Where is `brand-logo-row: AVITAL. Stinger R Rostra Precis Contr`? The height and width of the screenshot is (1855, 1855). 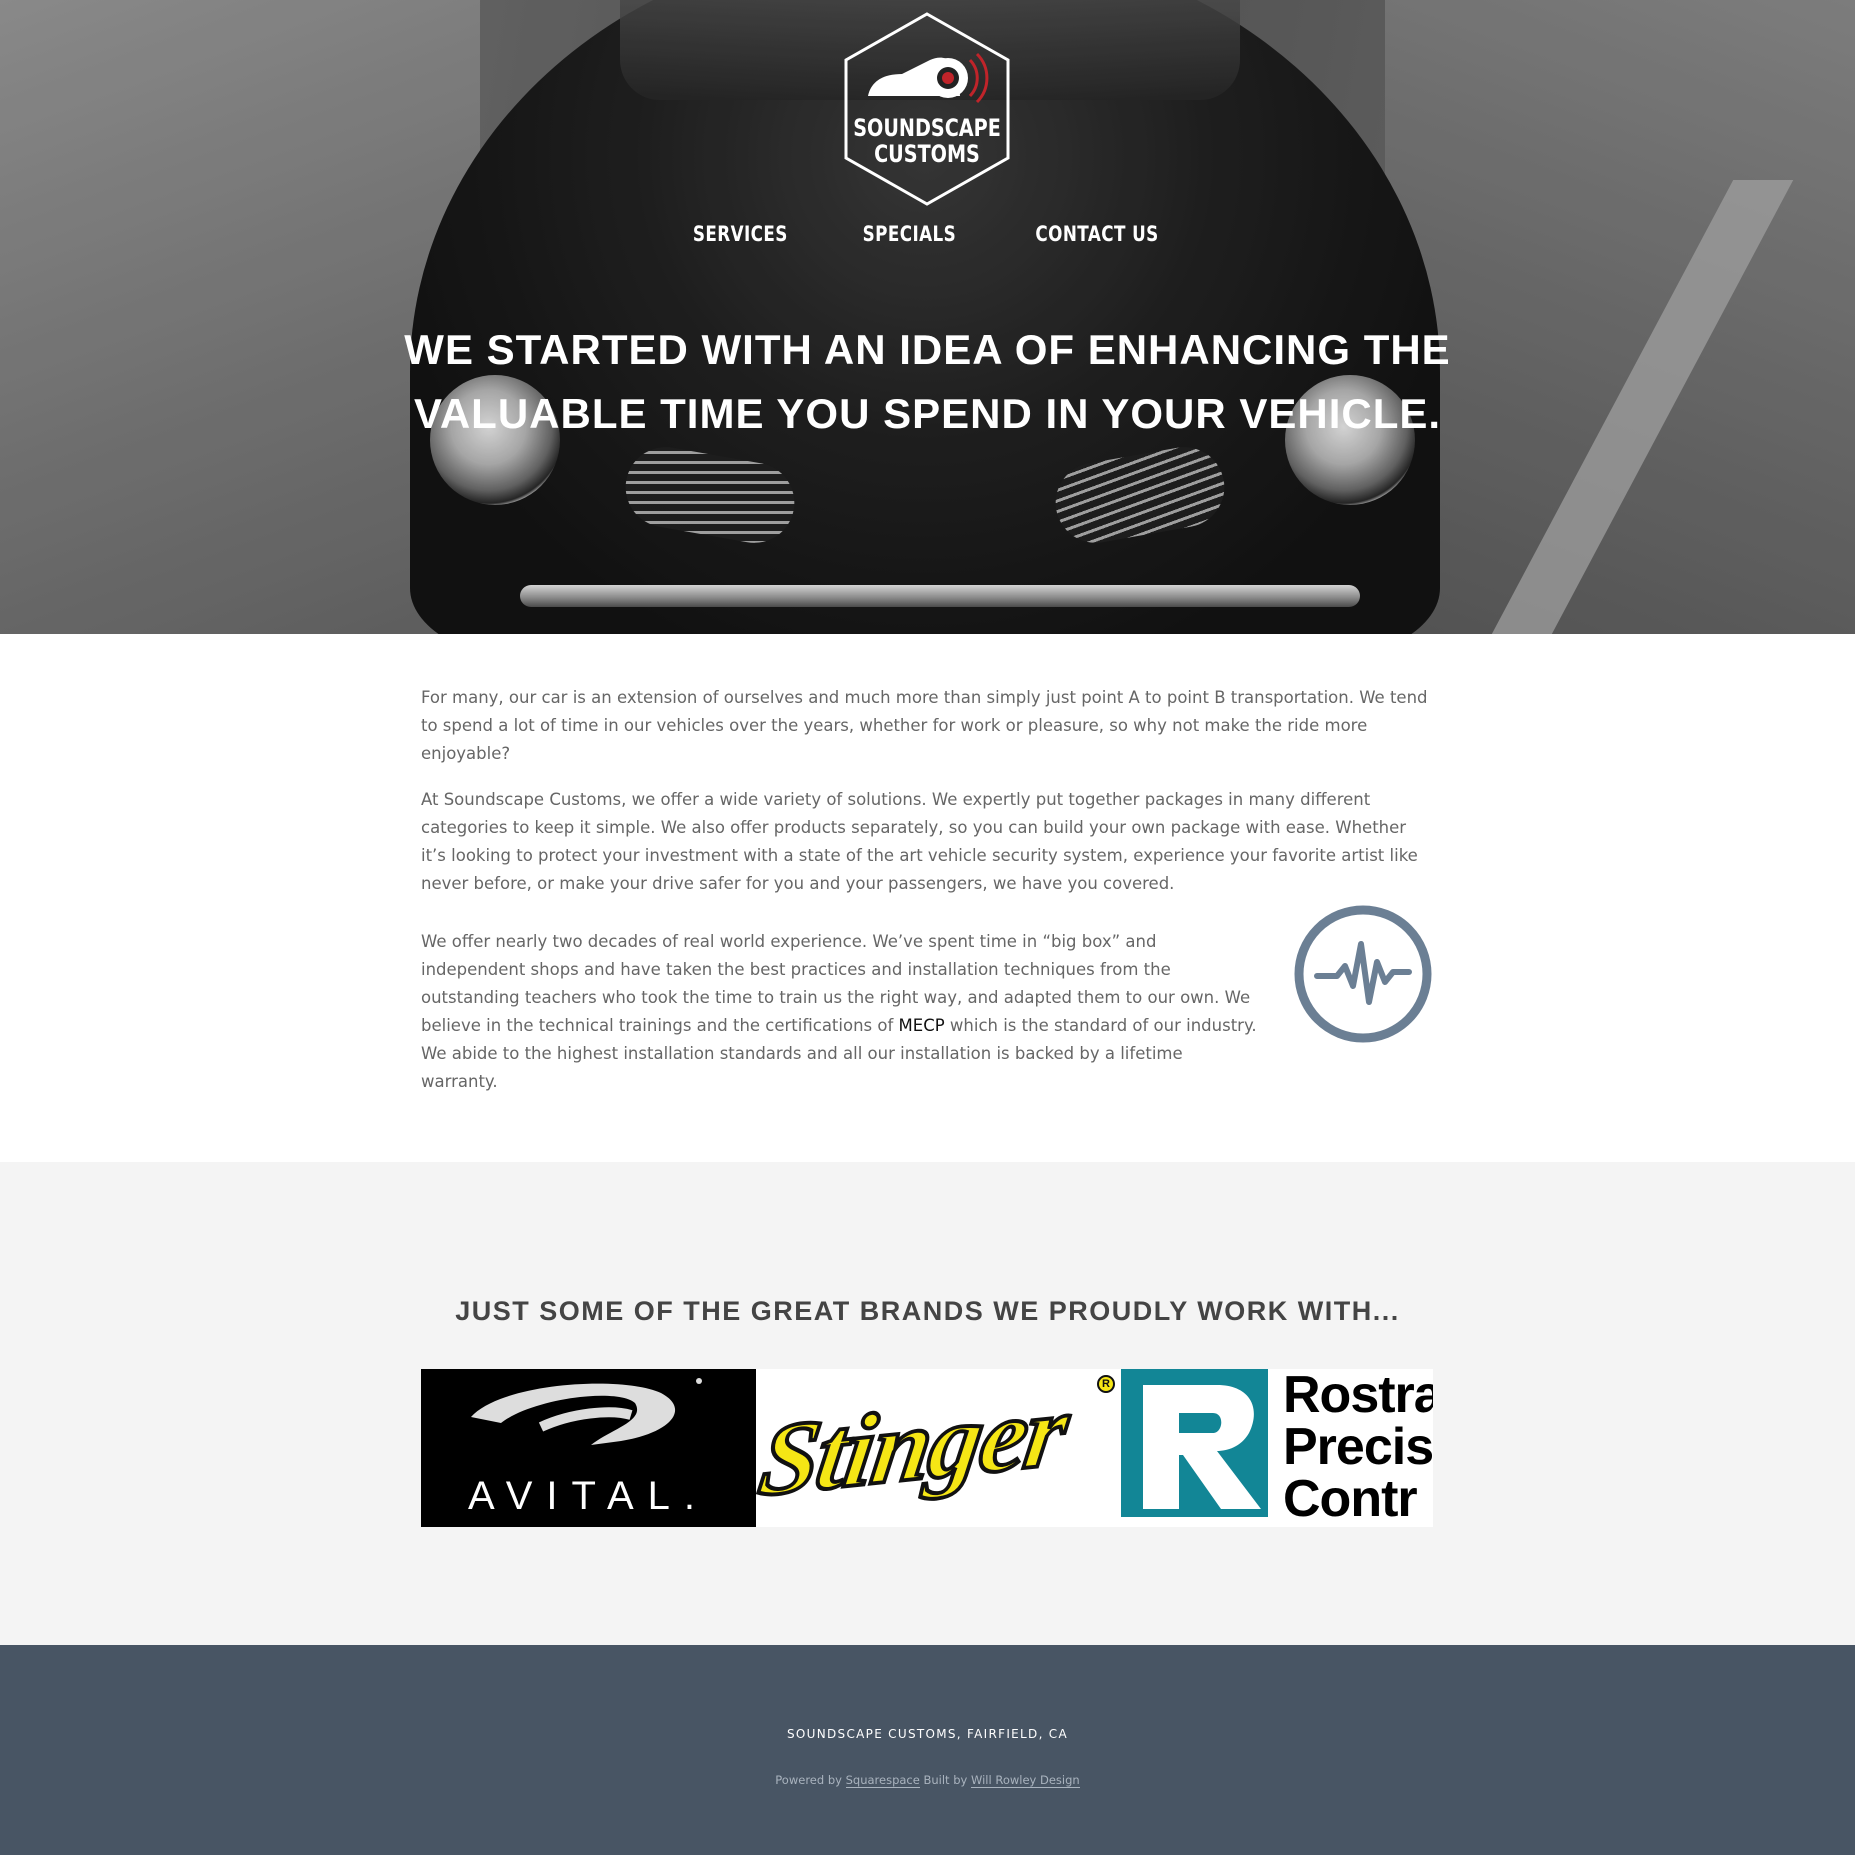
brand-logo-row: AVITAL. Stinger R Rostra Precis Contr is located at coordinates (927, 1448).